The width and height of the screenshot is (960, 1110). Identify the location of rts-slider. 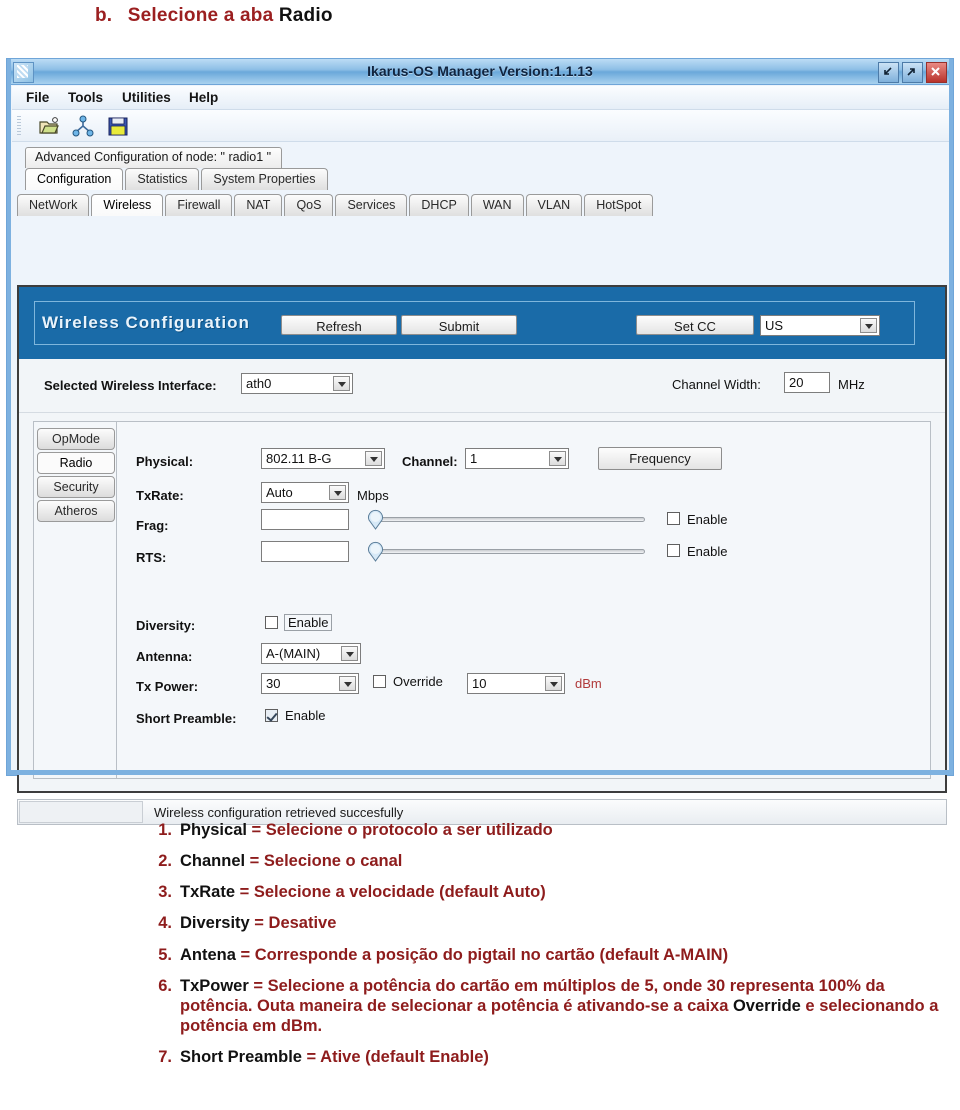
(506, 551).